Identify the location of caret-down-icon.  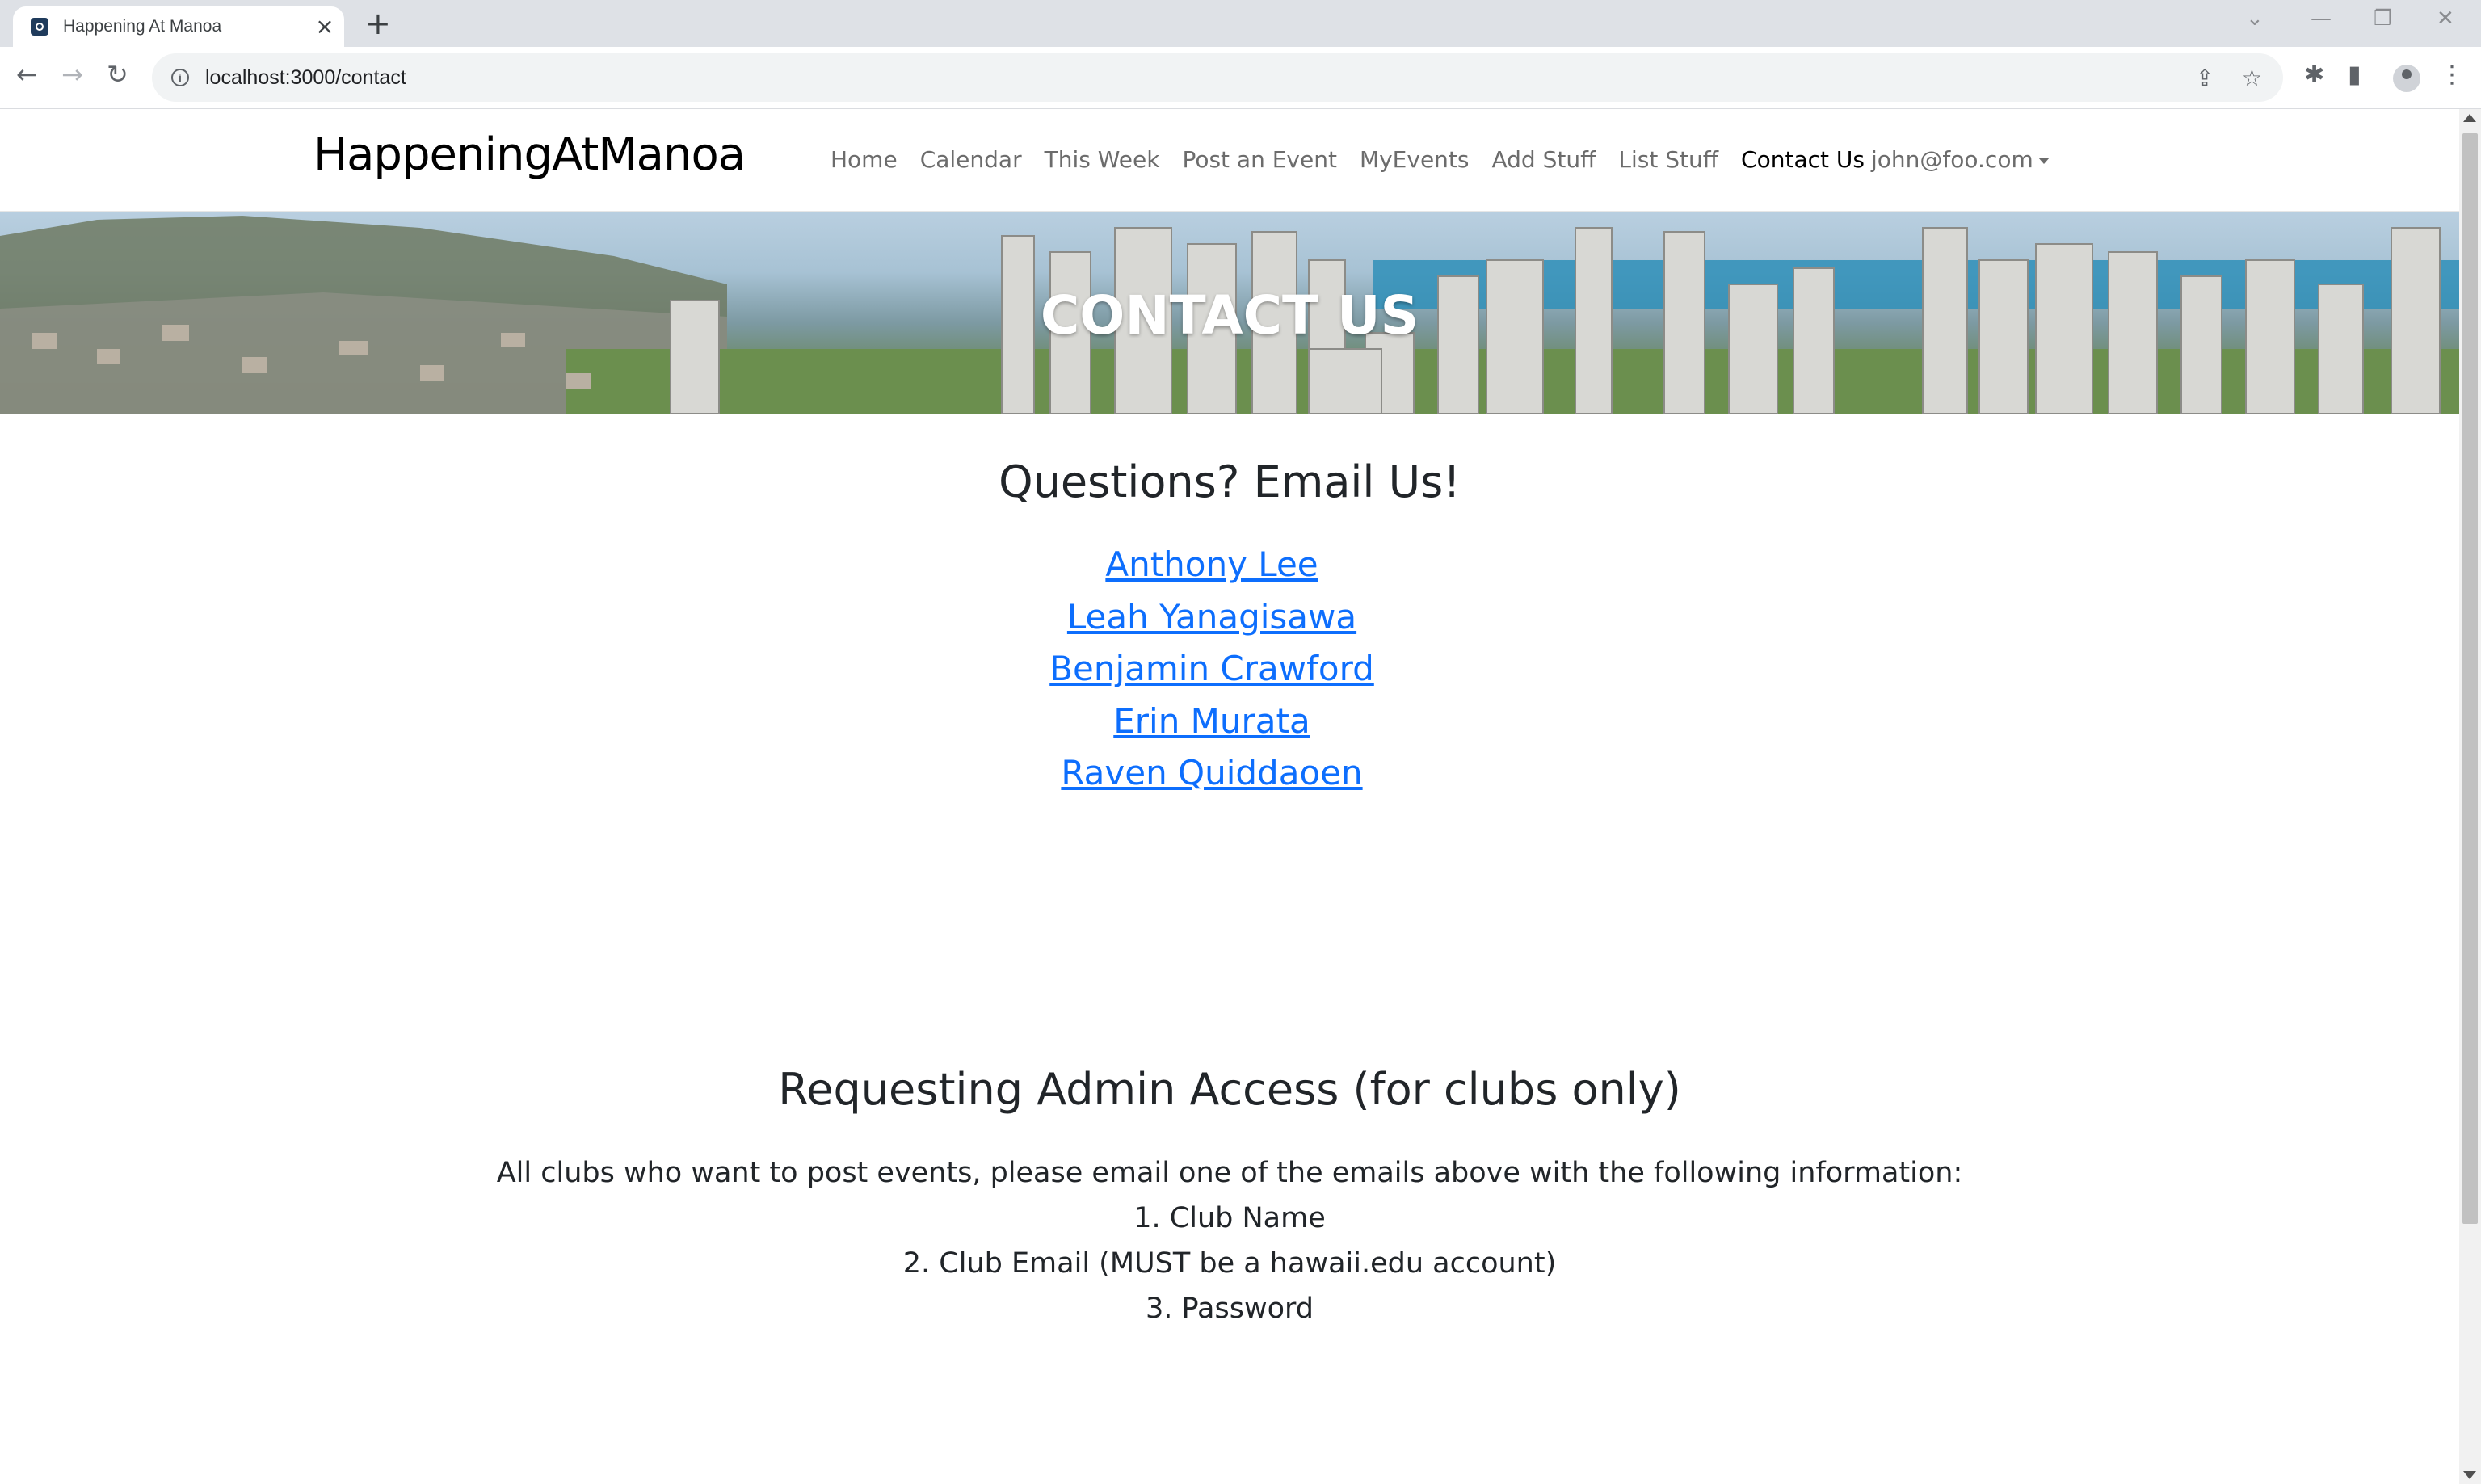
(2043, 161).